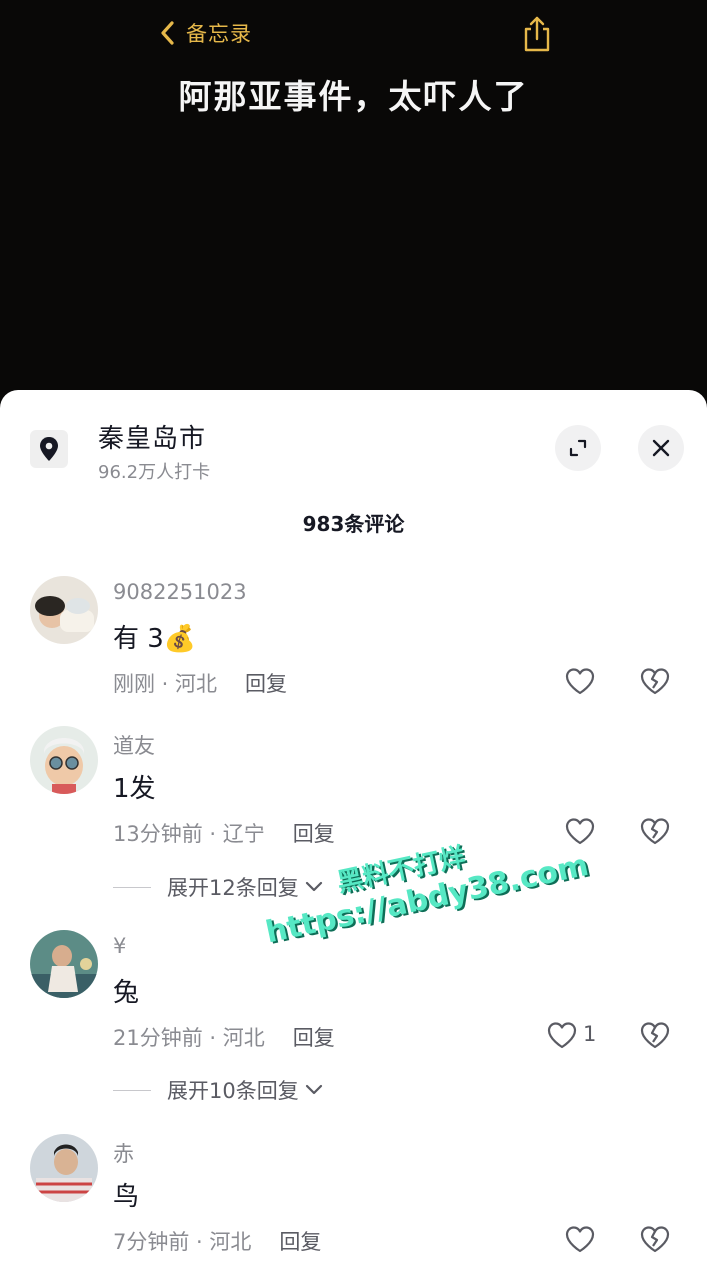 The image size is (707, 1280). What do you see at coordinates (123, 1153) in the screenshot?
I see `comment-username: 赤` at bounding box center [123, 1153].